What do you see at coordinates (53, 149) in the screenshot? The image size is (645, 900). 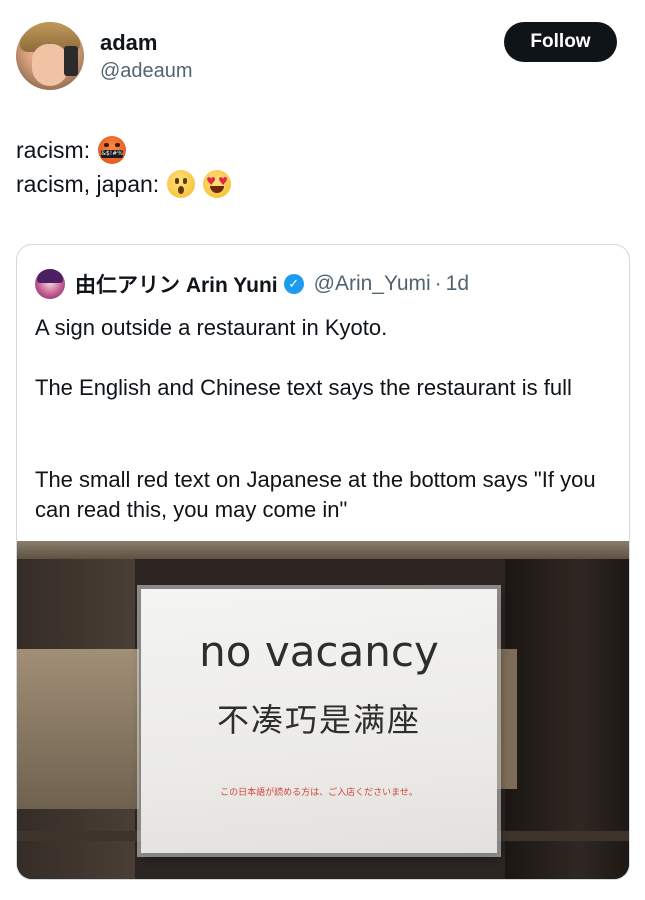 I see `tweet-line-1-text: racism:` at bounding box center [53, 149].